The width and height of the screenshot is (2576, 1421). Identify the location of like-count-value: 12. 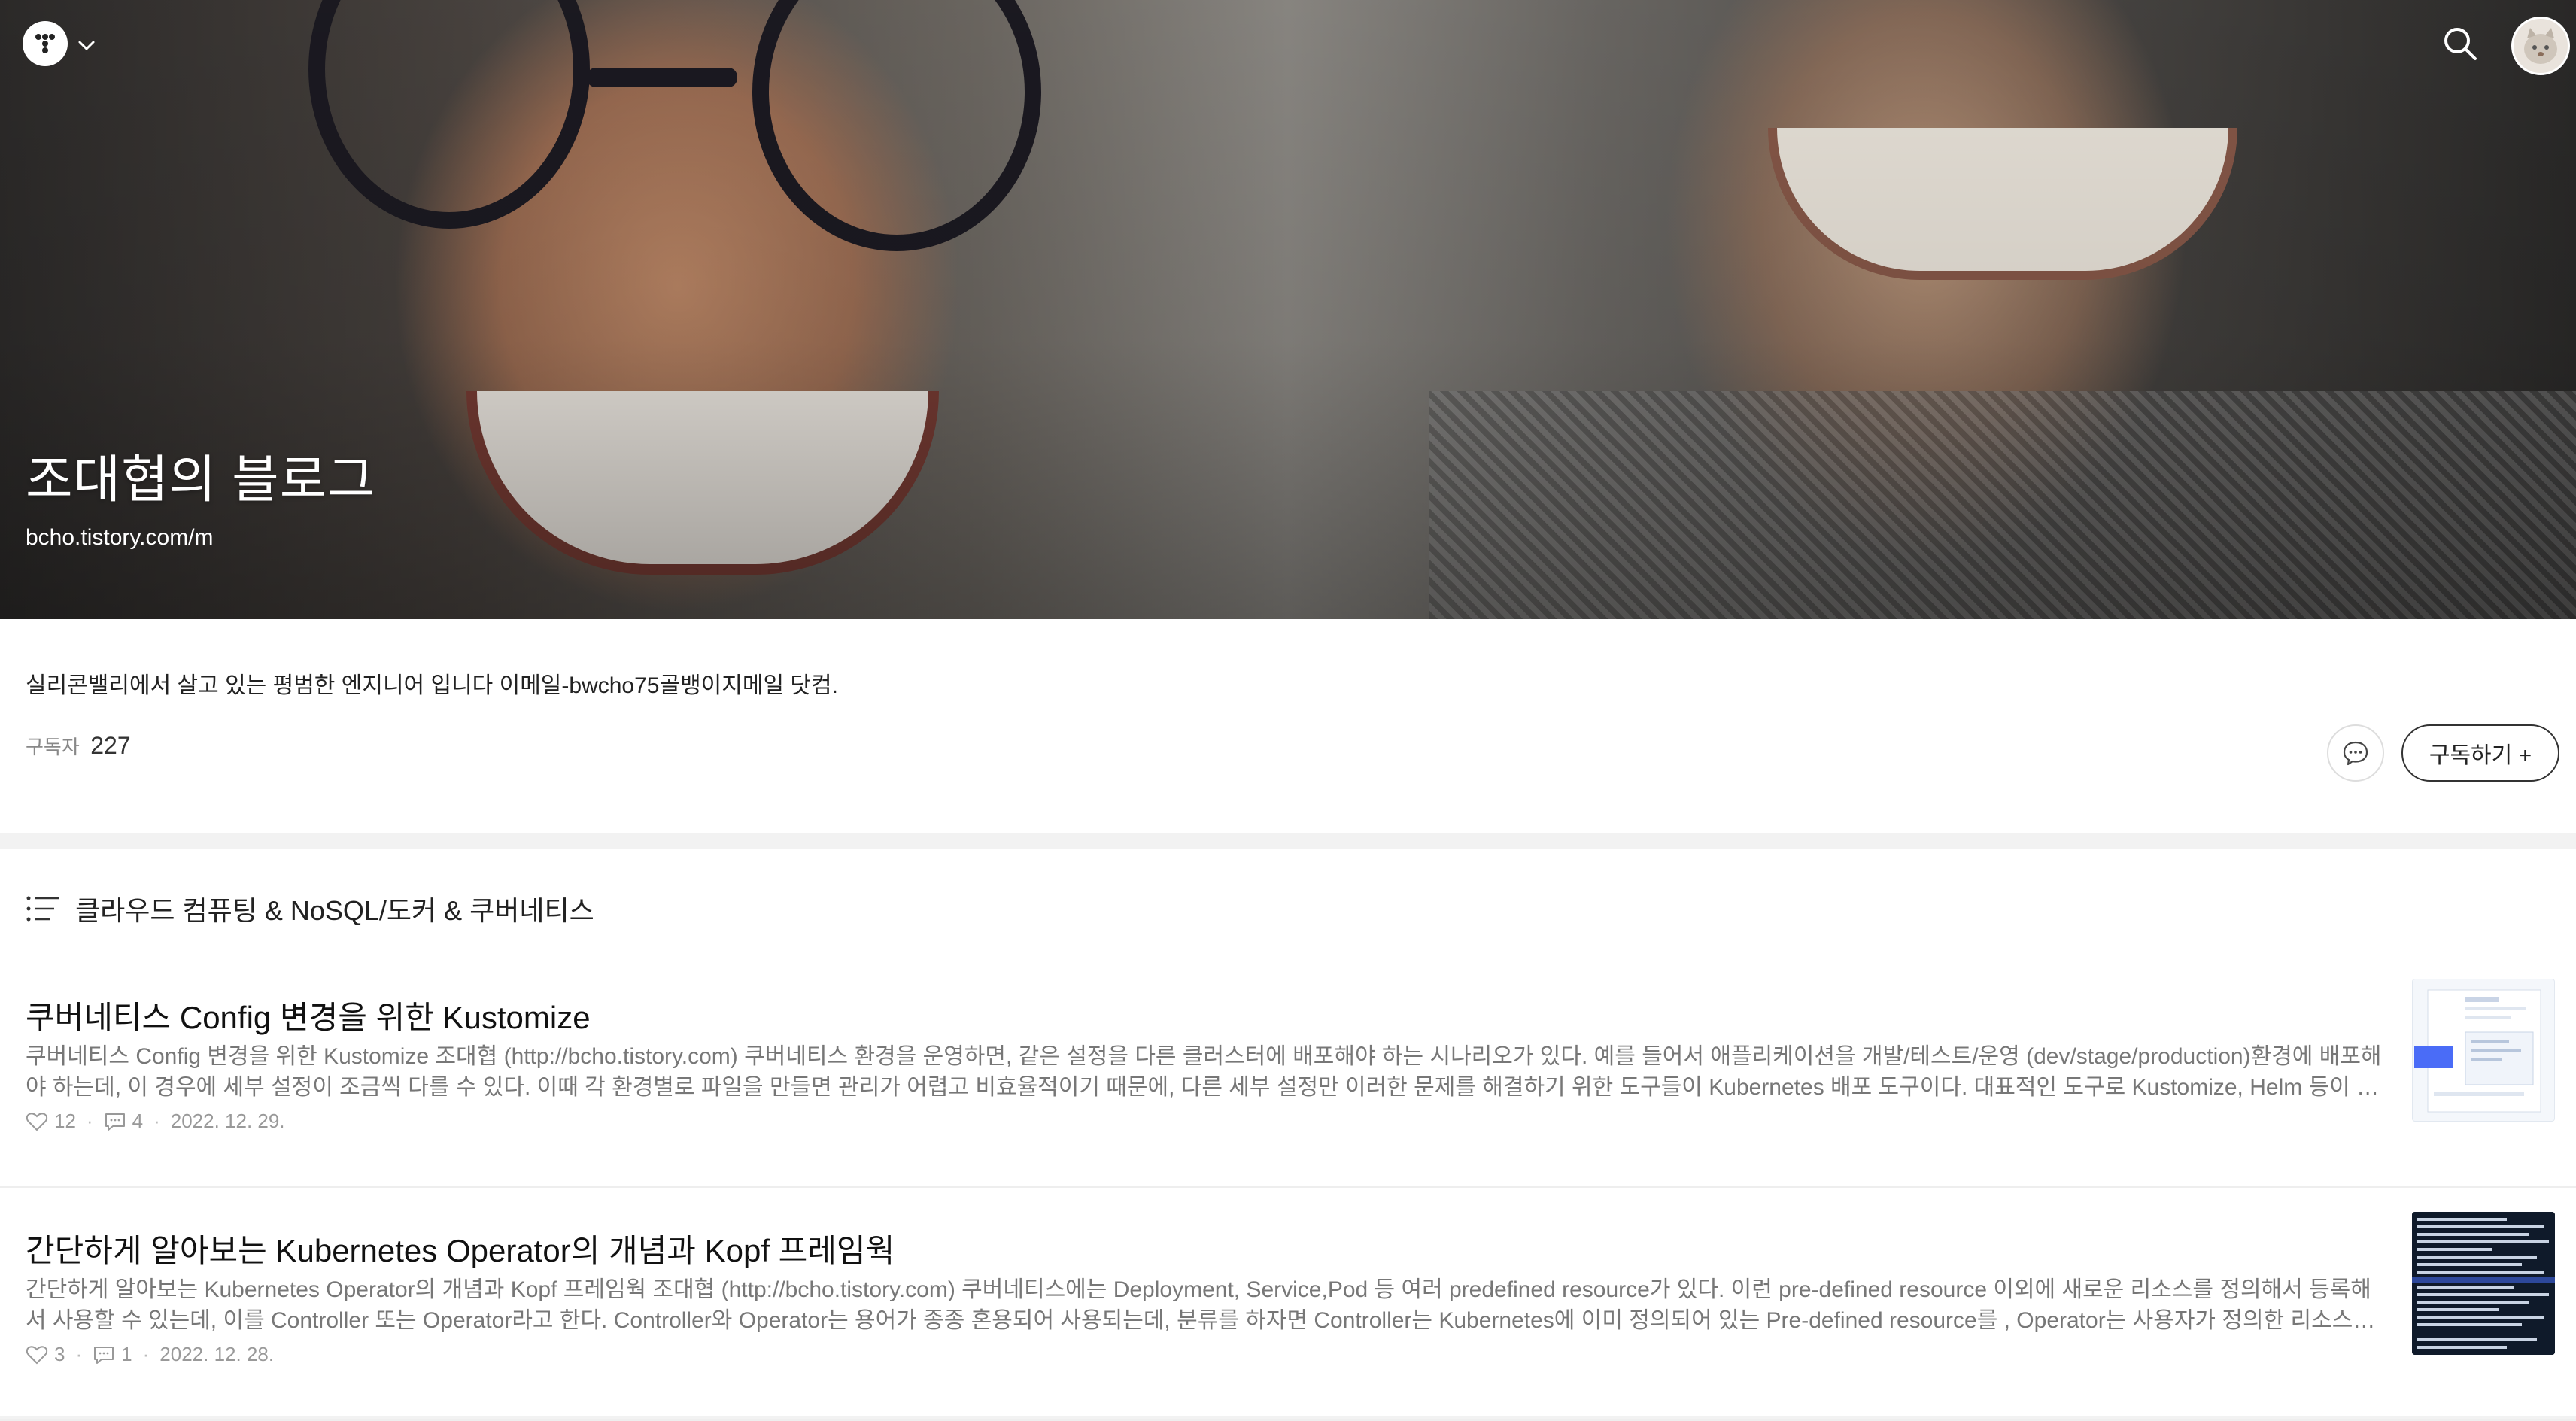
(65, 1121).